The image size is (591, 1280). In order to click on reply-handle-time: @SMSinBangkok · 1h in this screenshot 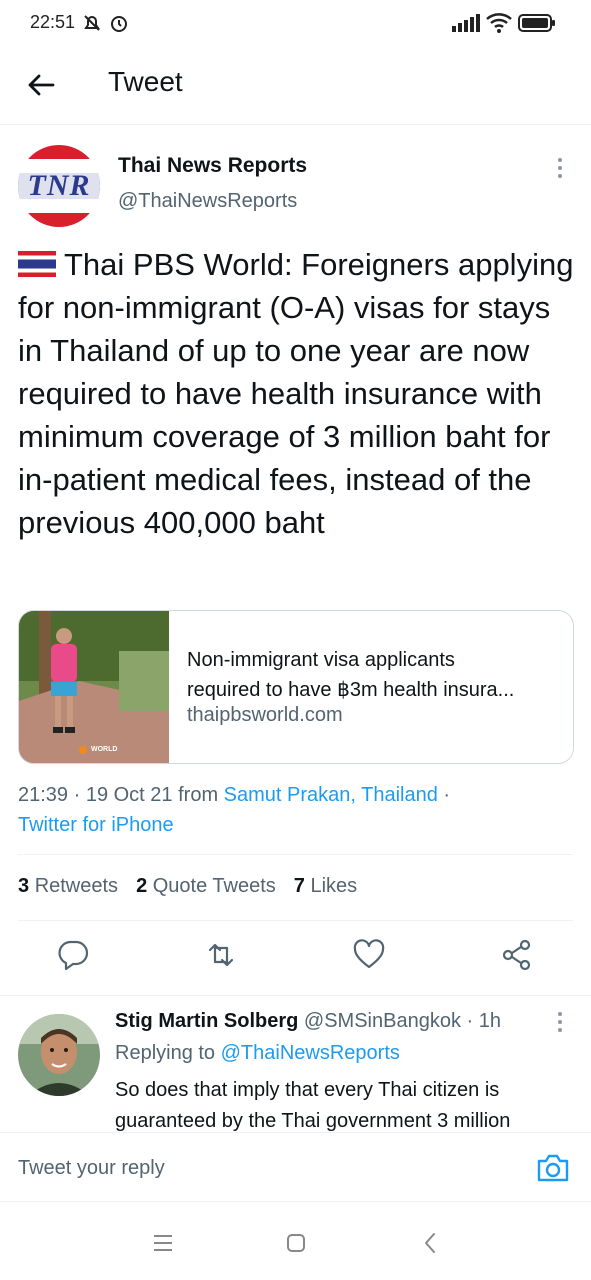, I will do `click(399, 1021)`.